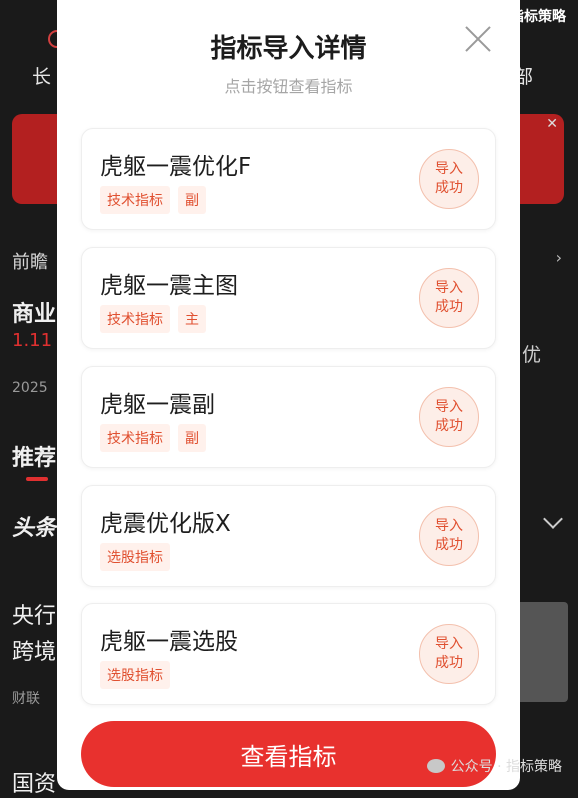 This screenshot has height=798, width=578. What do you see at coordinates (34, 652) in the screenshot?
I see `news-title-line2: 跨境` at bounding box center [34, 652].